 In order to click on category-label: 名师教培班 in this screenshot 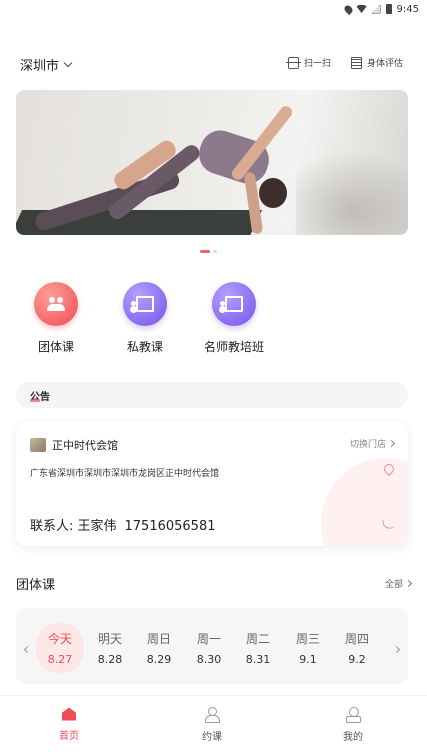, I will do `click(233, 347)`.